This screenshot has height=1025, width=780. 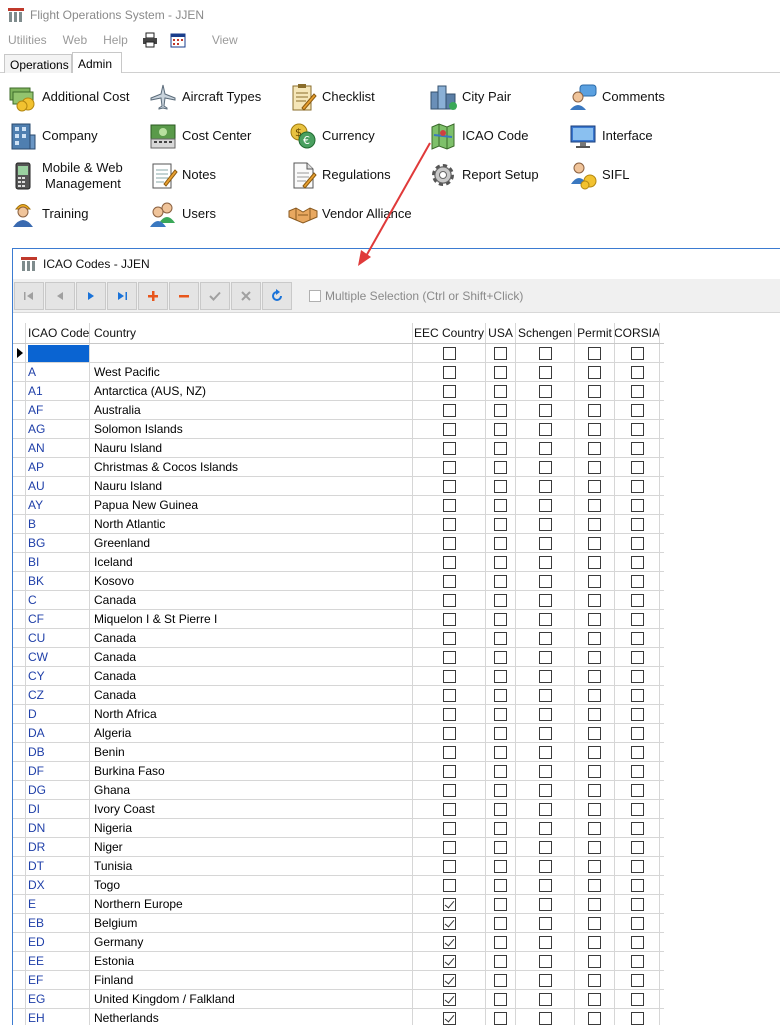 I want to click on table-row: D North Africa, so click(x=338, y=714).